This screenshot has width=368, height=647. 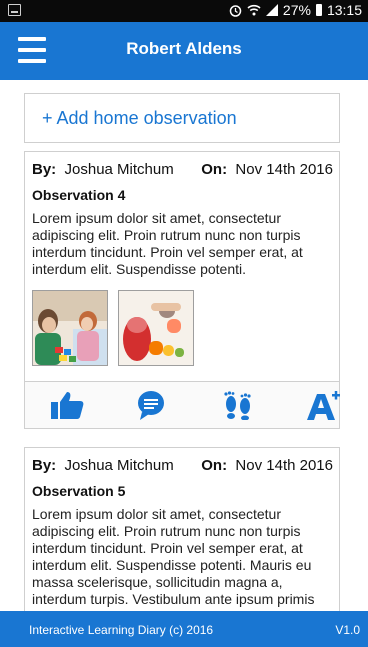 What do you see at coordinates (344, 10) in the screenshot?
I see `clock: 13:15` at bounding box center [344, 10].